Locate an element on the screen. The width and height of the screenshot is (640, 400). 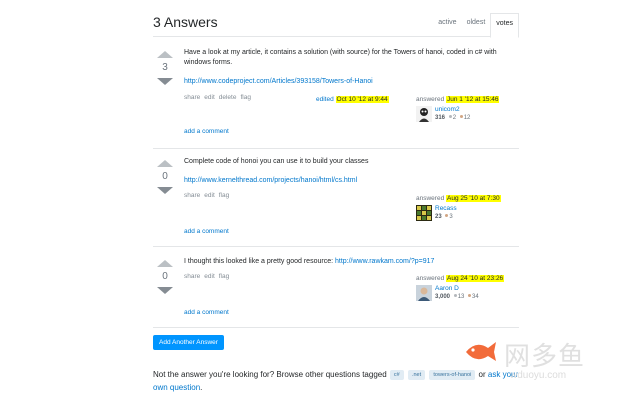
answered-info: answered Jun 1 '12 at 15:46 is located at coordinates (466, 99).